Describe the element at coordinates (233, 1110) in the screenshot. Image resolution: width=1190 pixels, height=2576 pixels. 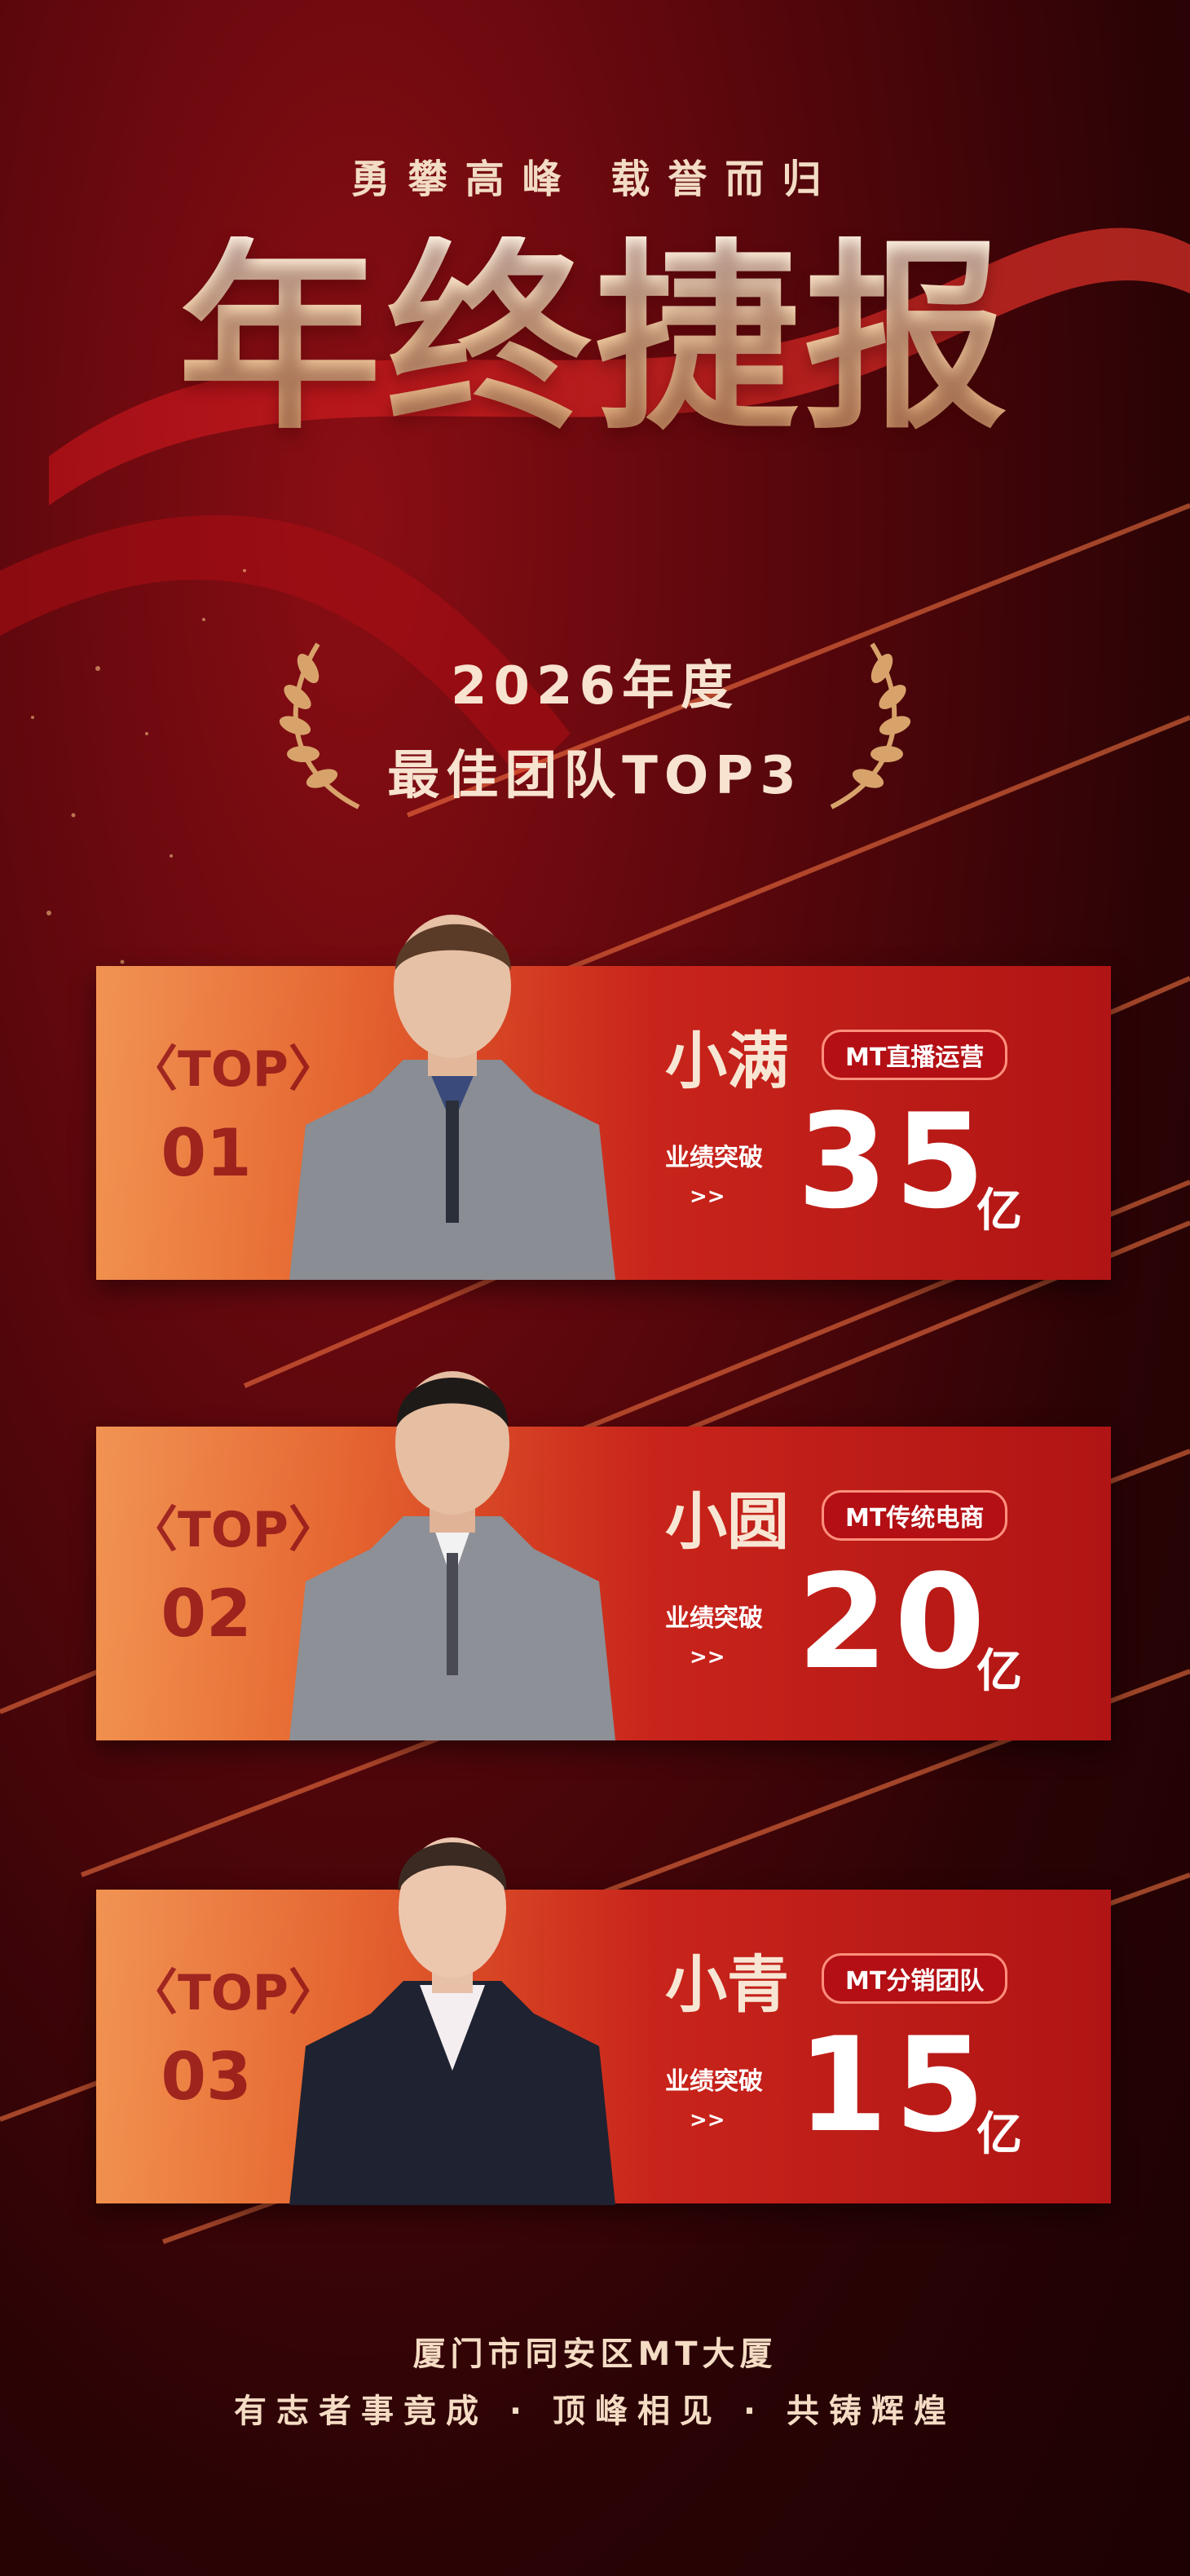
I see `rank-block: 〈TOP〉 01` at that location.